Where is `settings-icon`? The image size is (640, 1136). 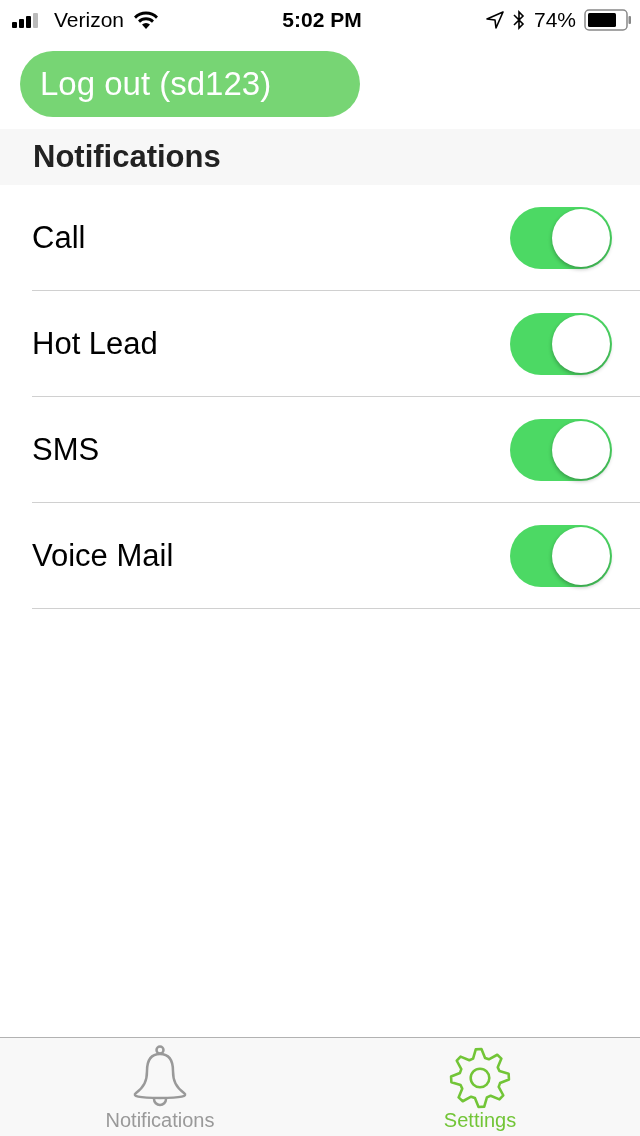
settings-icon is located at coordinates (480, 1078).